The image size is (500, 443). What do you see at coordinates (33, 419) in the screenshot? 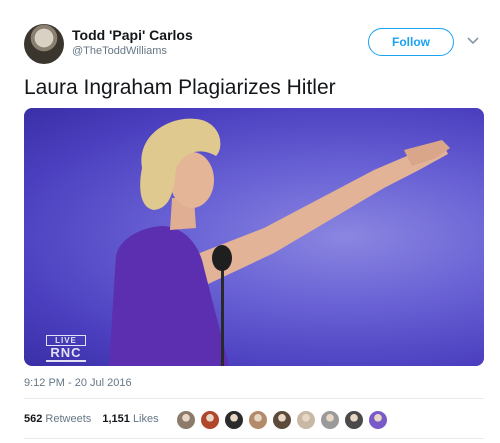
I see `retweets-count: 562` at bounding box center [33, 419].